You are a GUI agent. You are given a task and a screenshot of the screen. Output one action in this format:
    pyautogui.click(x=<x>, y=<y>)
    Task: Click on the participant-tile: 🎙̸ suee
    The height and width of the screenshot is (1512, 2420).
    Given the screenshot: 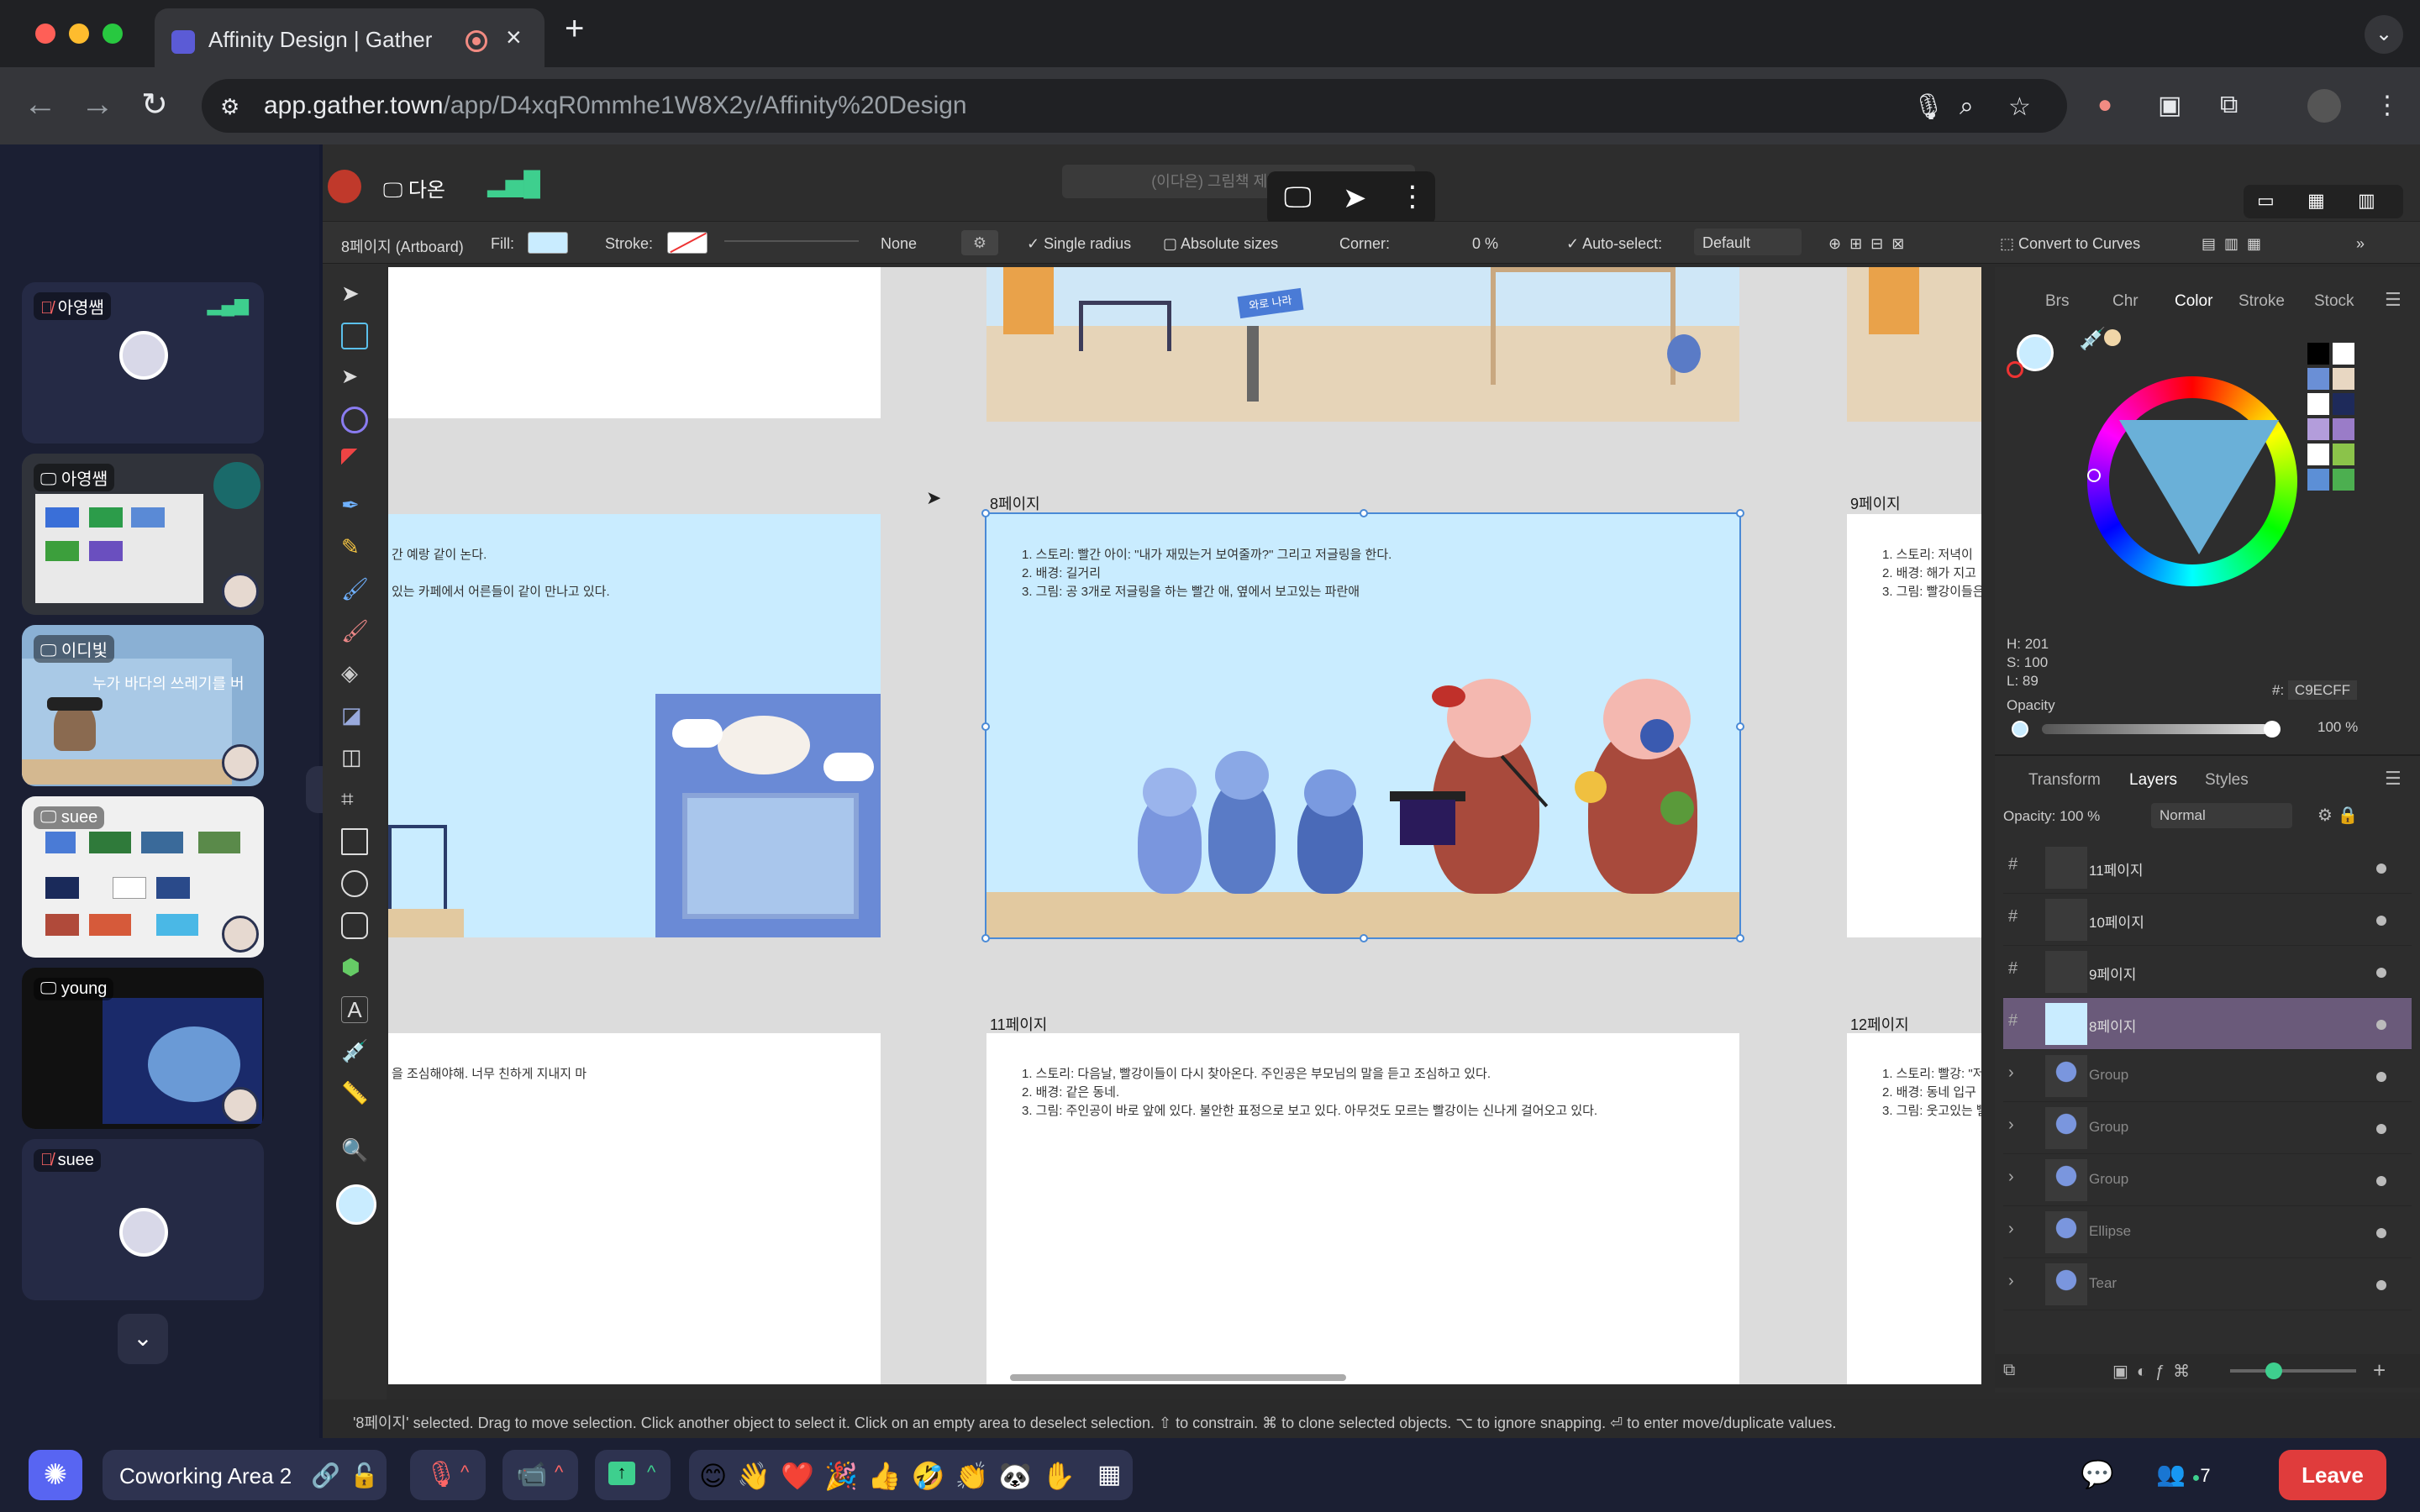 What is the action you would take?
    pyautogui.click(x=143, y=1219)
    